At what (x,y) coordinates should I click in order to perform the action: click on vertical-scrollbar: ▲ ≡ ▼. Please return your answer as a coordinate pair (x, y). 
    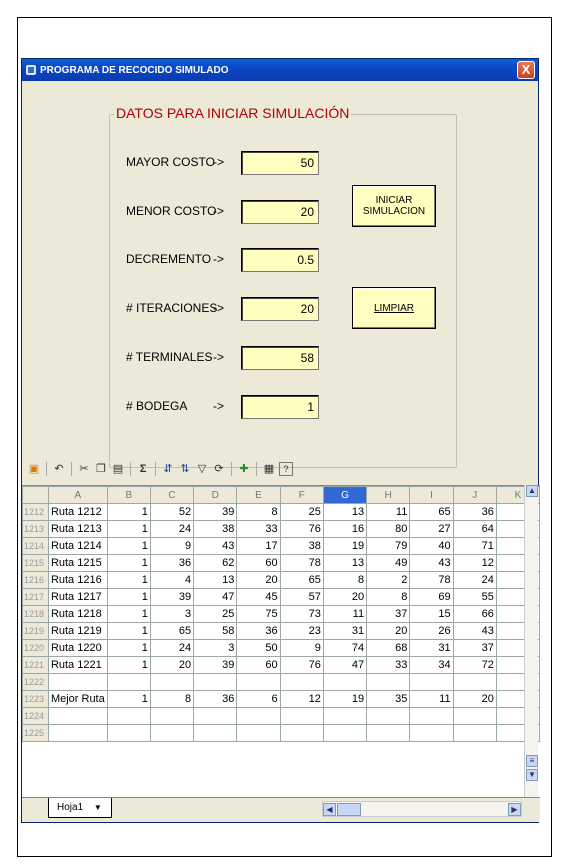
    Looking at the image, I should click on (531, 641).